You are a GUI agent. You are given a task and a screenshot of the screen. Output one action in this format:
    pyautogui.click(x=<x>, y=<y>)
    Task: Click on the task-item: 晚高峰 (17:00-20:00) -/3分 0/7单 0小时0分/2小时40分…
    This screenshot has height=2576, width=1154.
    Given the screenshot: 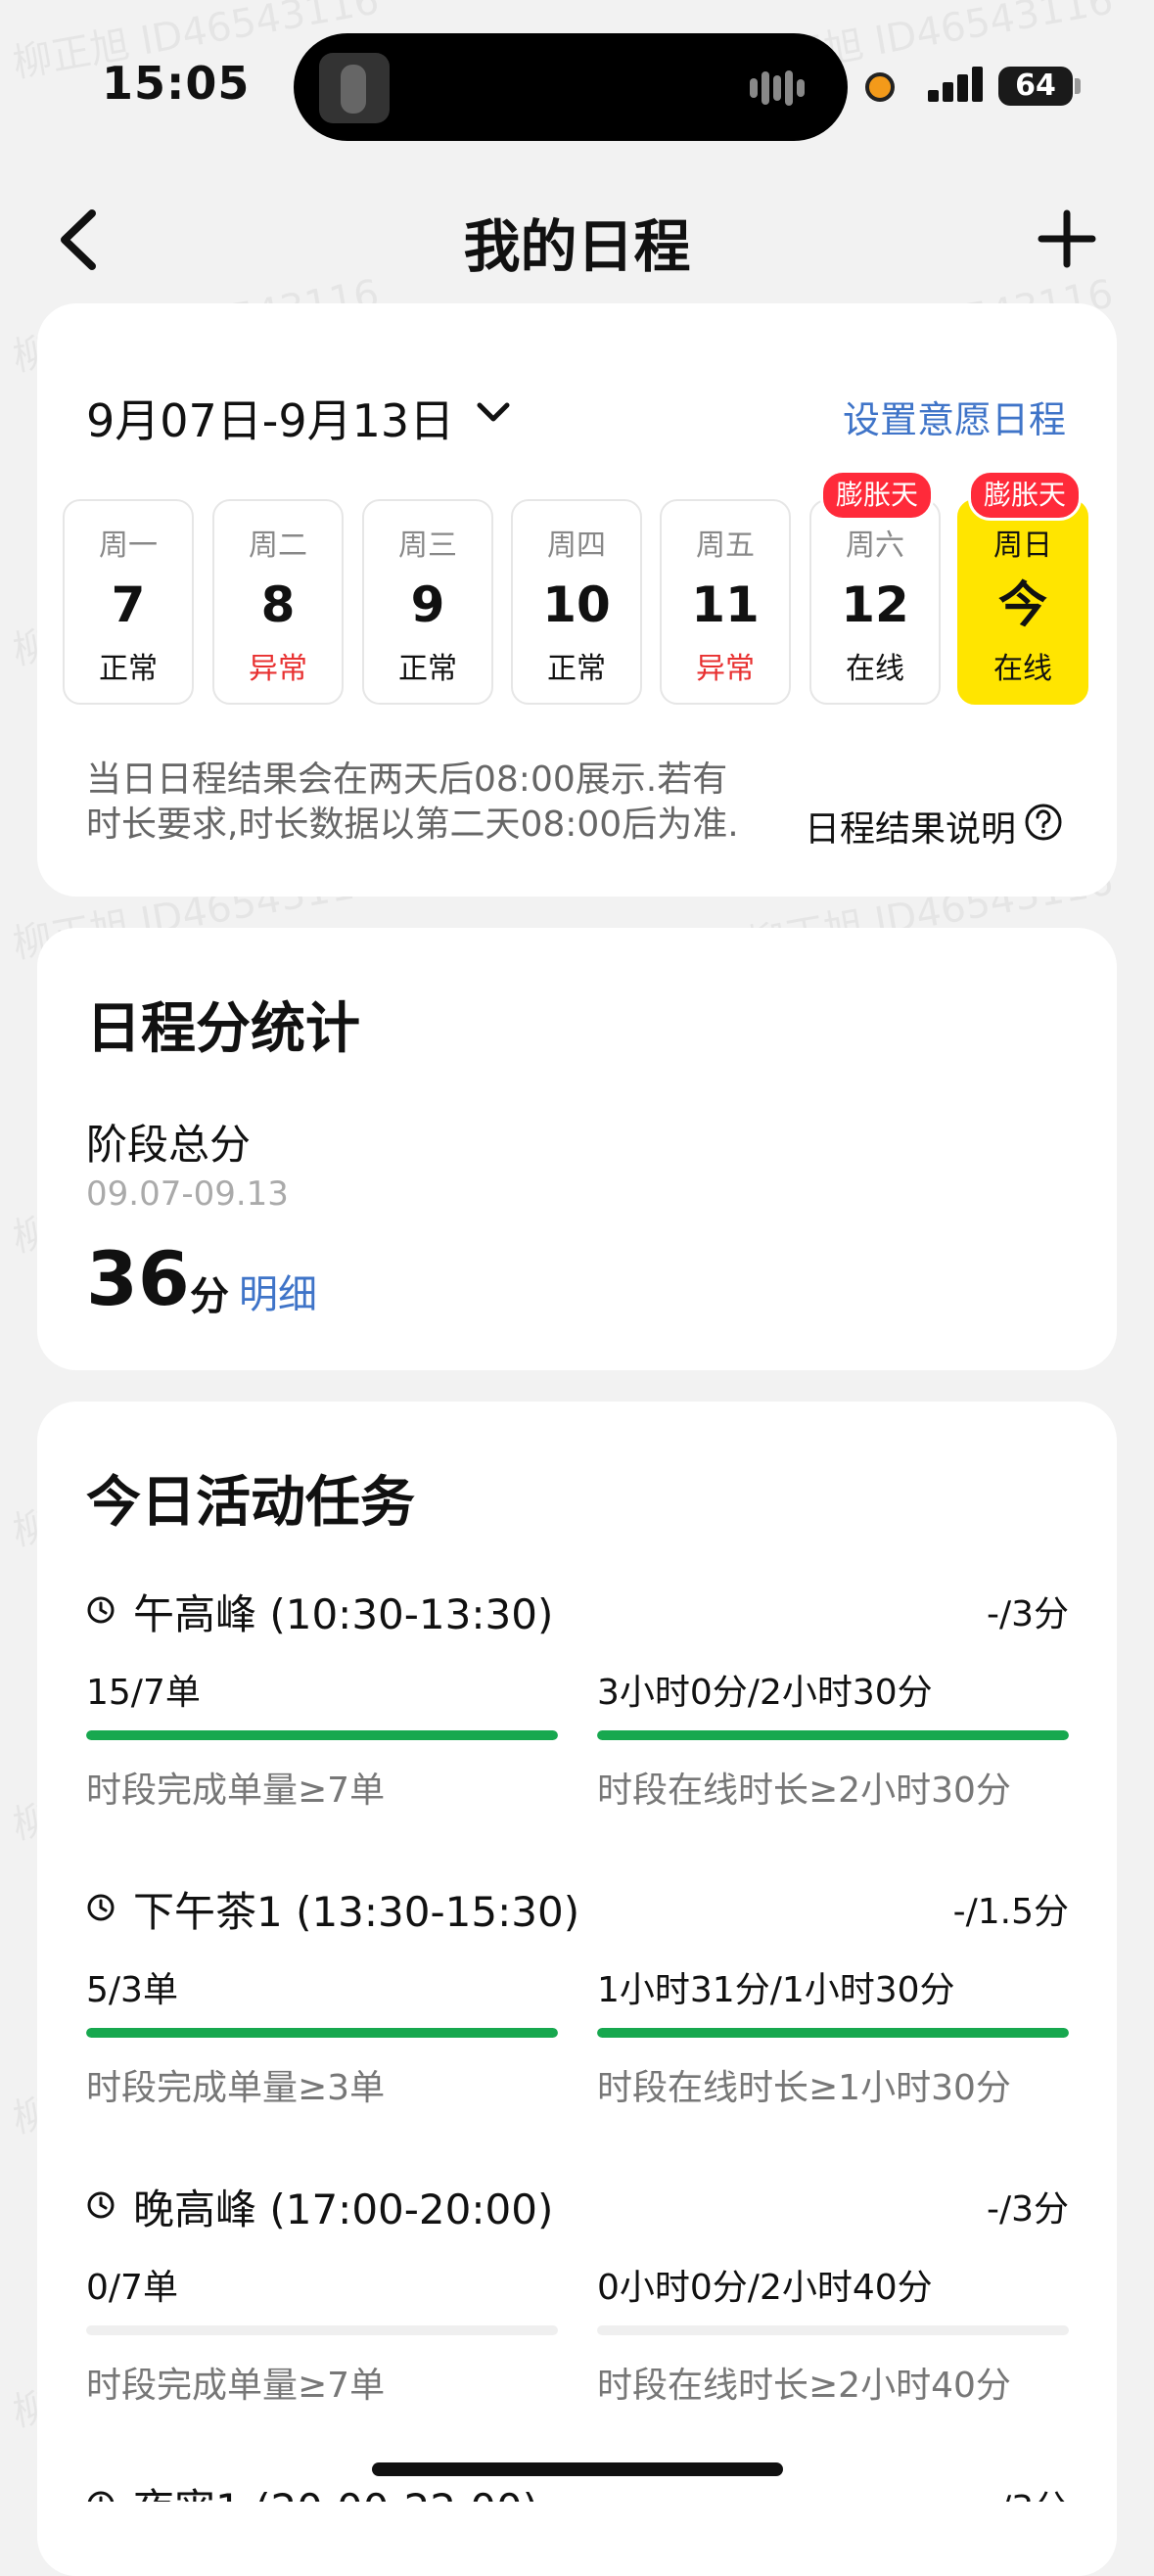 What is the action you would take?
    pyautogui.click(x=577, y=2294)
    